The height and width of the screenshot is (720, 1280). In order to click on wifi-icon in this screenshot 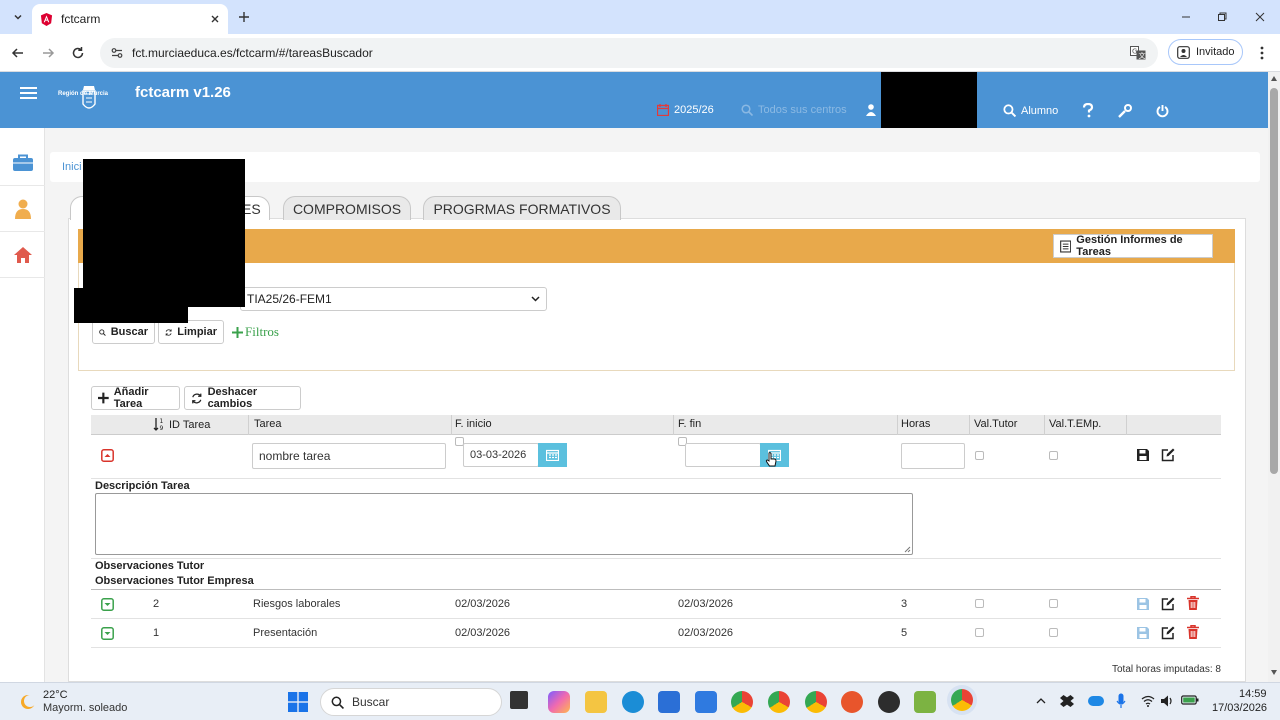, I will do `click(1148, 701)`.